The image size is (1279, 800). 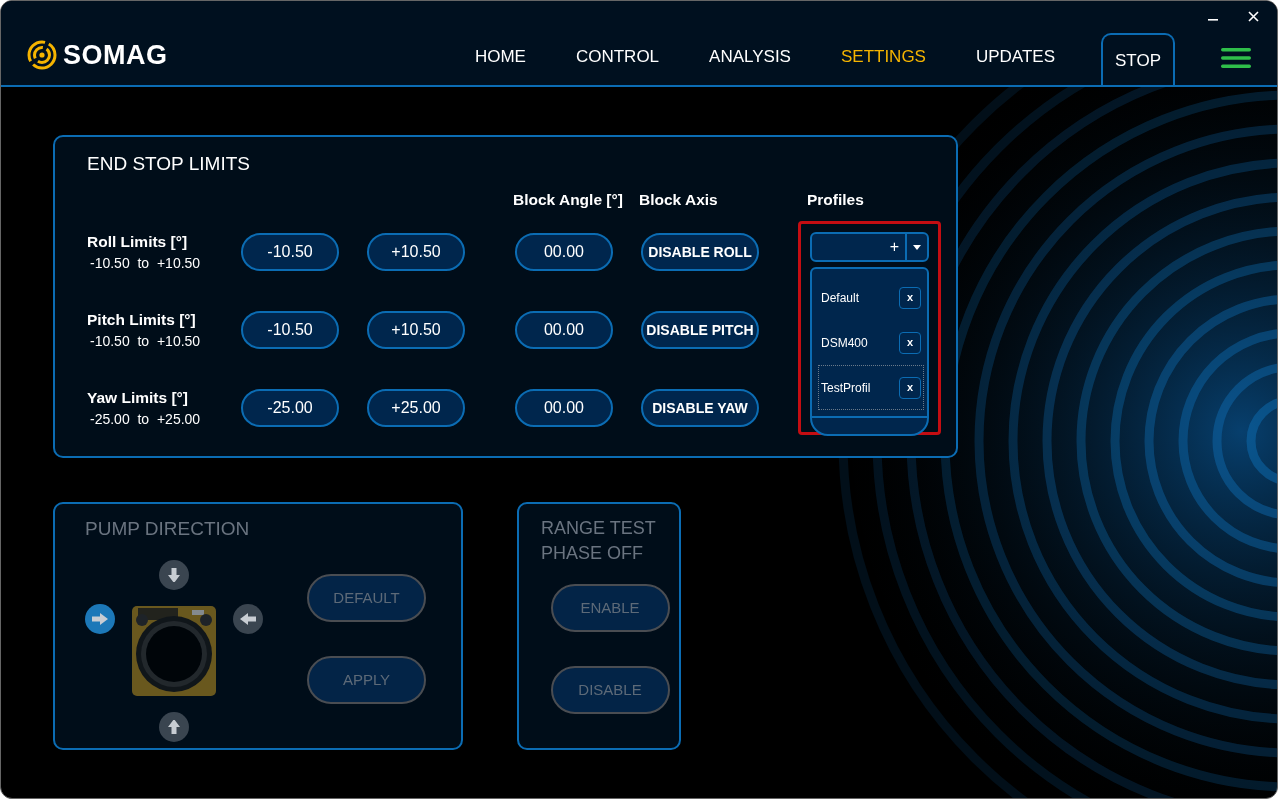 I want to click on menu-icon, so click(x=1236, y=58).